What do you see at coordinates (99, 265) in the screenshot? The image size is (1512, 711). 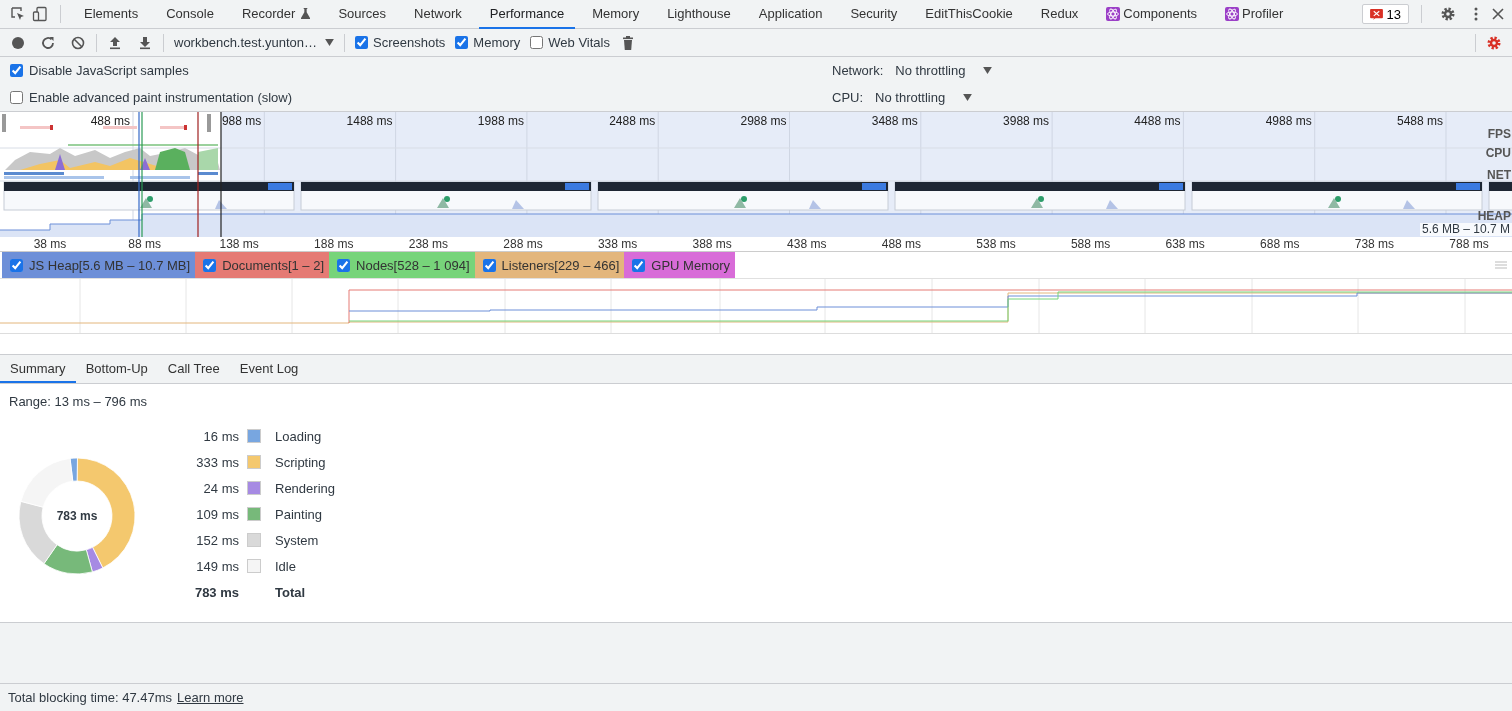 I see `counter-toggle: JS Heap[5.6 MB – 10.7 MB]` at bounding box center [99, 265].